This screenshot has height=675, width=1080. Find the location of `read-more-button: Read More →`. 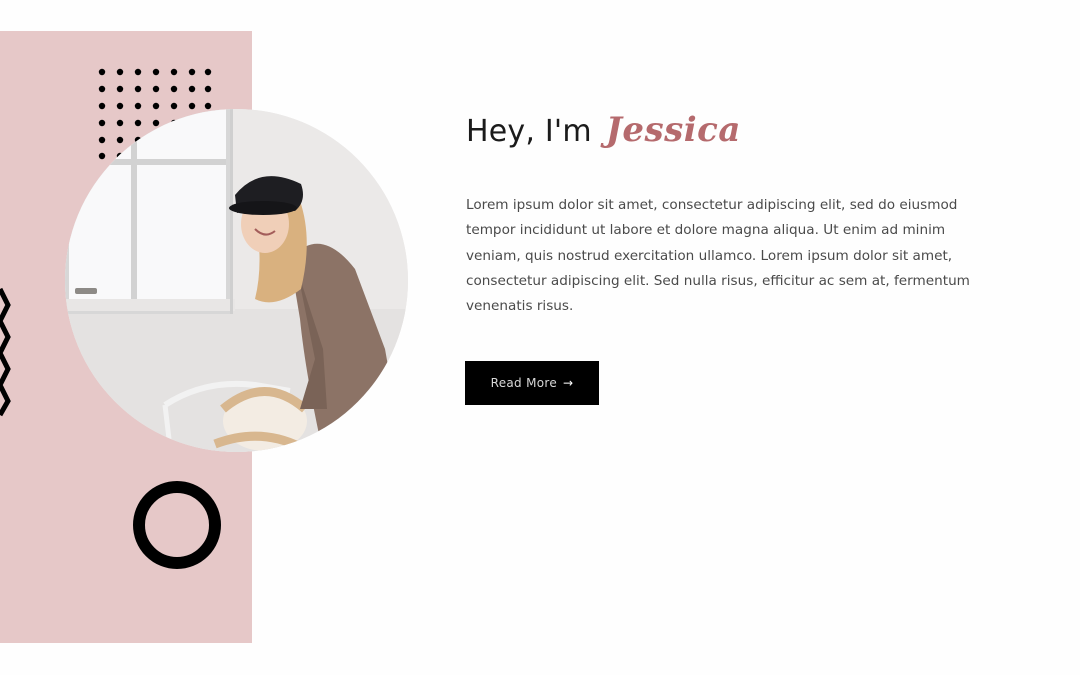

read-more-button: Read More → is located at coordinates (532, 383).